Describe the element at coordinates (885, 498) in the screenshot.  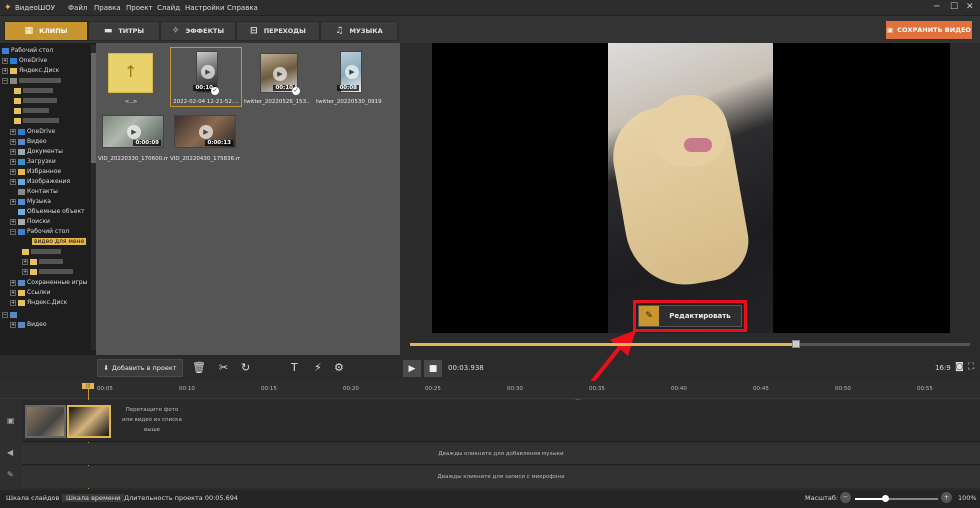
I see `zoom-slider-handle` at that location.